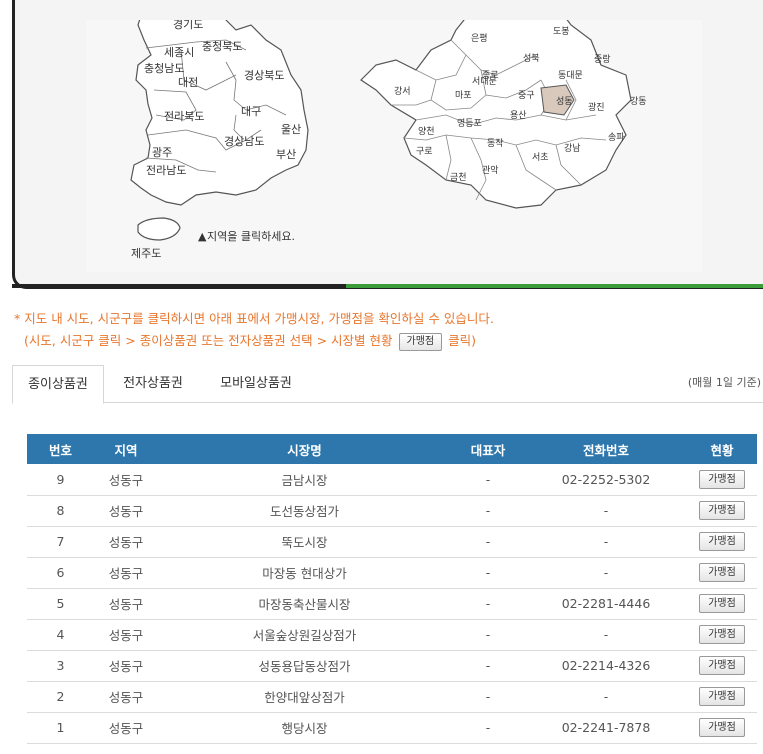 The image size is (763, 754). What do you see at coordinates (304, 635) in the screenshot?
I see `cell-market-name: 서울숲상원길상점가` at bounding box center [304, 635].